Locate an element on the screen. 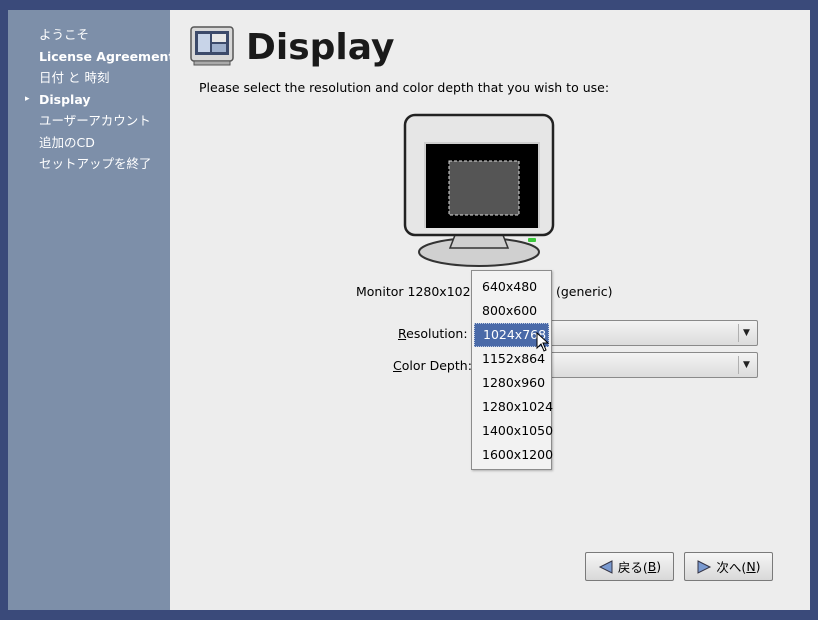  page-title: Display is located at coordinates (320, 47).